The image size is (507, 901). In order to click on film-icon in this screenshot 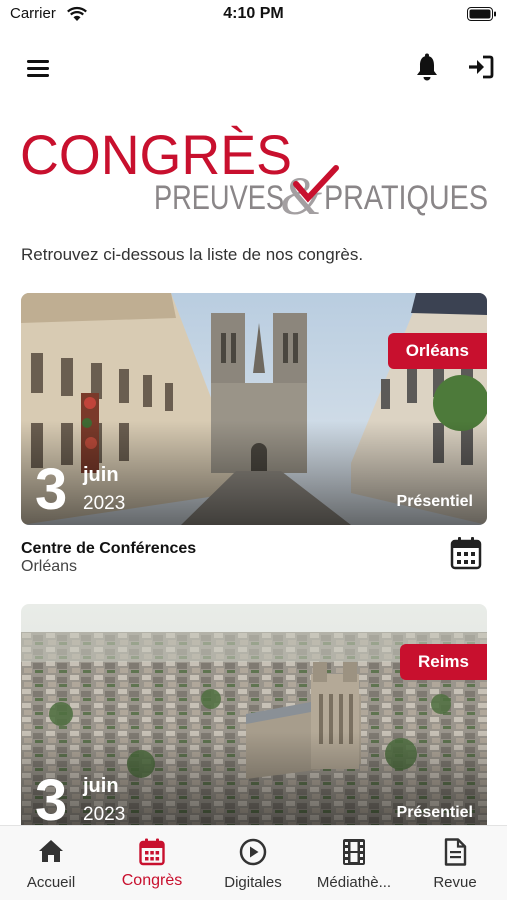, I will do `click(354, 852)`.